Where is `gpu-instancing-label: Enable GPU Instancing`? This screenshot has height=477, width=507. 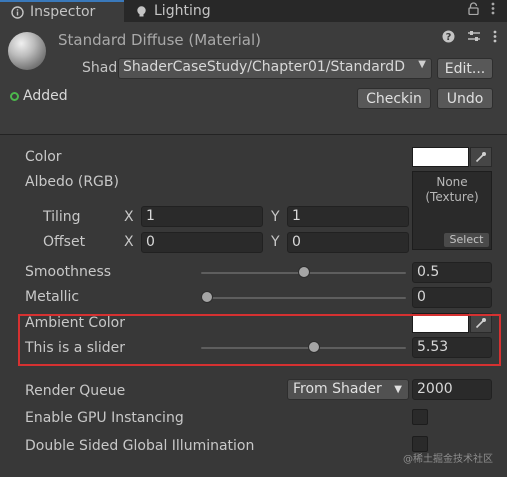 gpu-instancing-label: Enable GPU Instancing is located at coordinates (104, 418).